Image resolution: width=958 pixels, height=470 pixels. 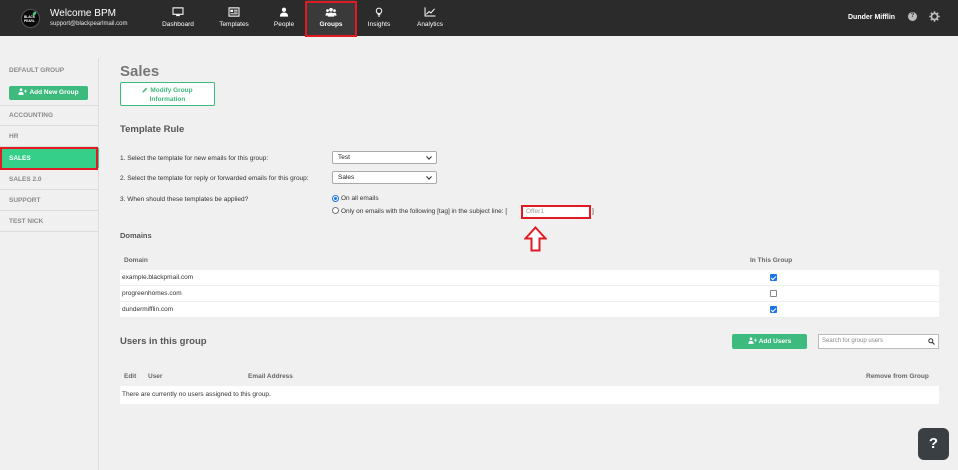 I want to click on modify-label-1: Modify Group, so click(x=171, y=90).